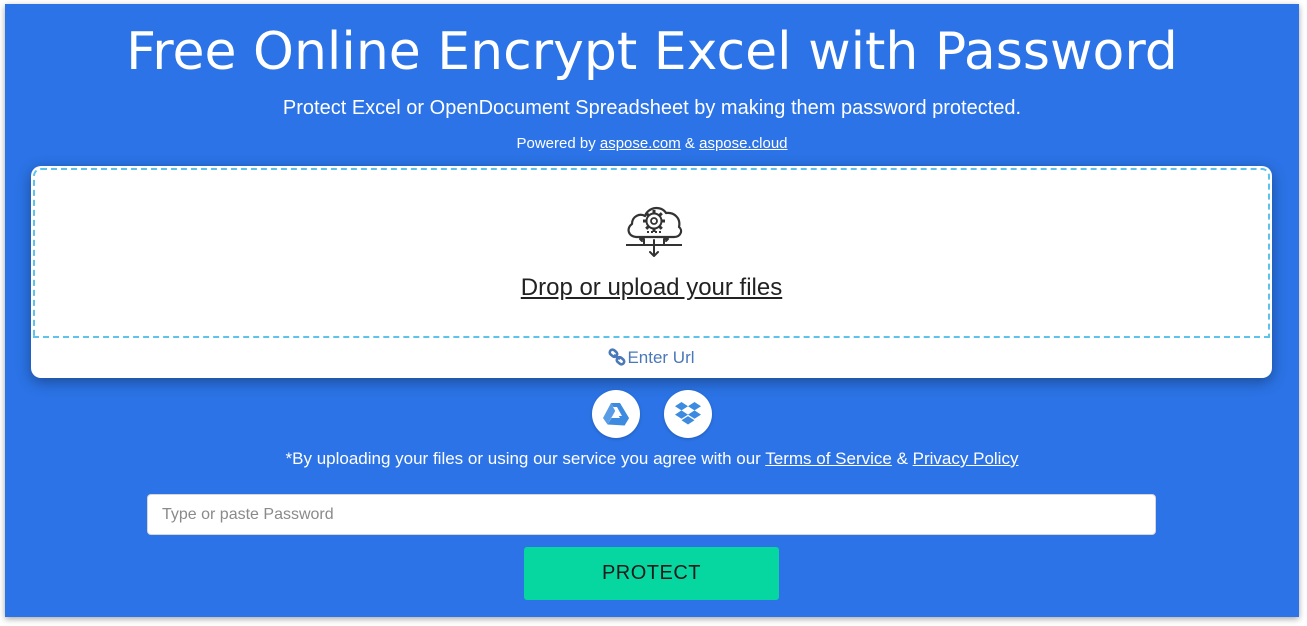  Describe the element at coordinates (966, 458) in the screenshot. I see `privacy-policy-link: Privacy Policy` at that location.